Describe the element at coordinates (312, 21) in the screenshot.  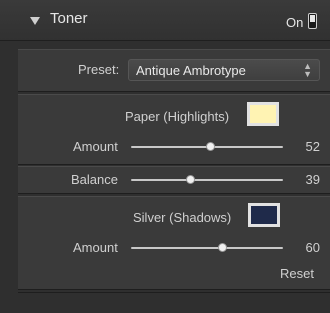
I see `on-toggle-icon` at that location.